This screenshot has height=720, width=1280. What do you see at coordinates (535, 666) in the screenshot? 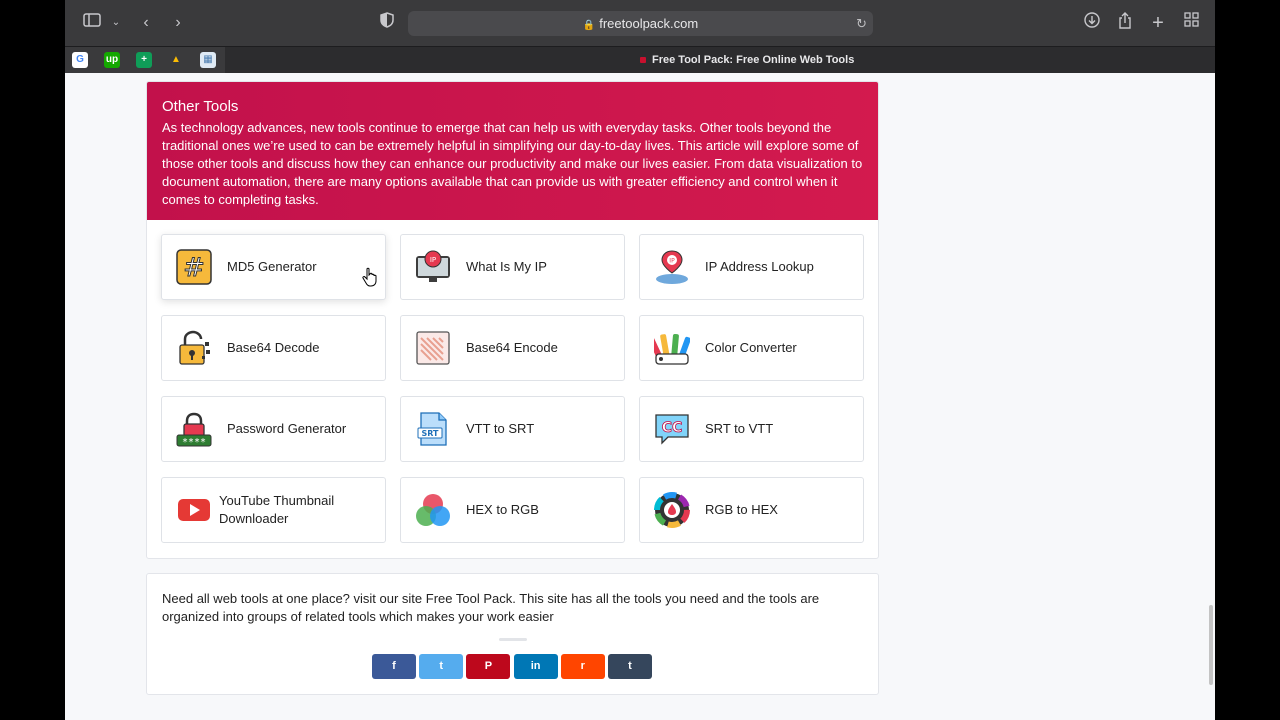
I see `share-linkedin-button: in` at bounding box center [535, 666].